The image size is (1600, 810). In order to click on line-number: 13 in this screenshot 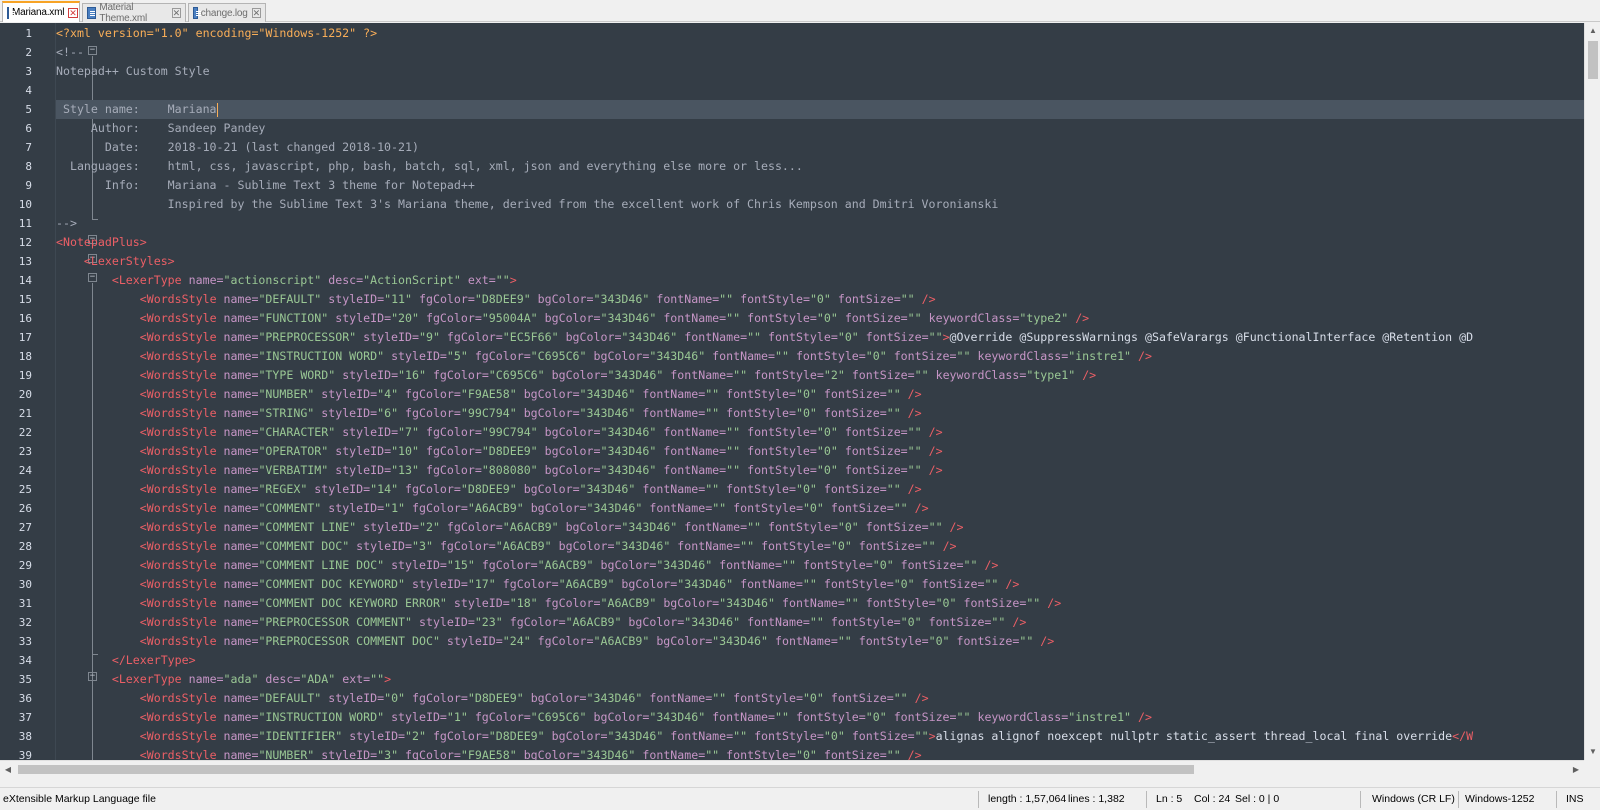, I will do `click(25, 261)`.